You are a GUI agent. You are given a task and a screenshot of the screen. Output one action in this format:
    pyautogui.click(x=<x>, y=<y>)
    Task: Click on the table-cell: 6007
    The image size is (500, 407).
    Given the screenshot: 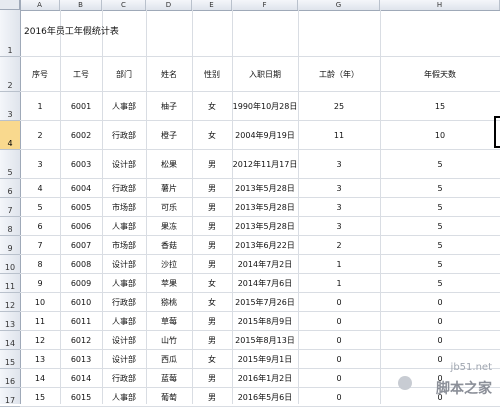 What is the action you would take?
    pyautogui.click(x=81, y=245)
    